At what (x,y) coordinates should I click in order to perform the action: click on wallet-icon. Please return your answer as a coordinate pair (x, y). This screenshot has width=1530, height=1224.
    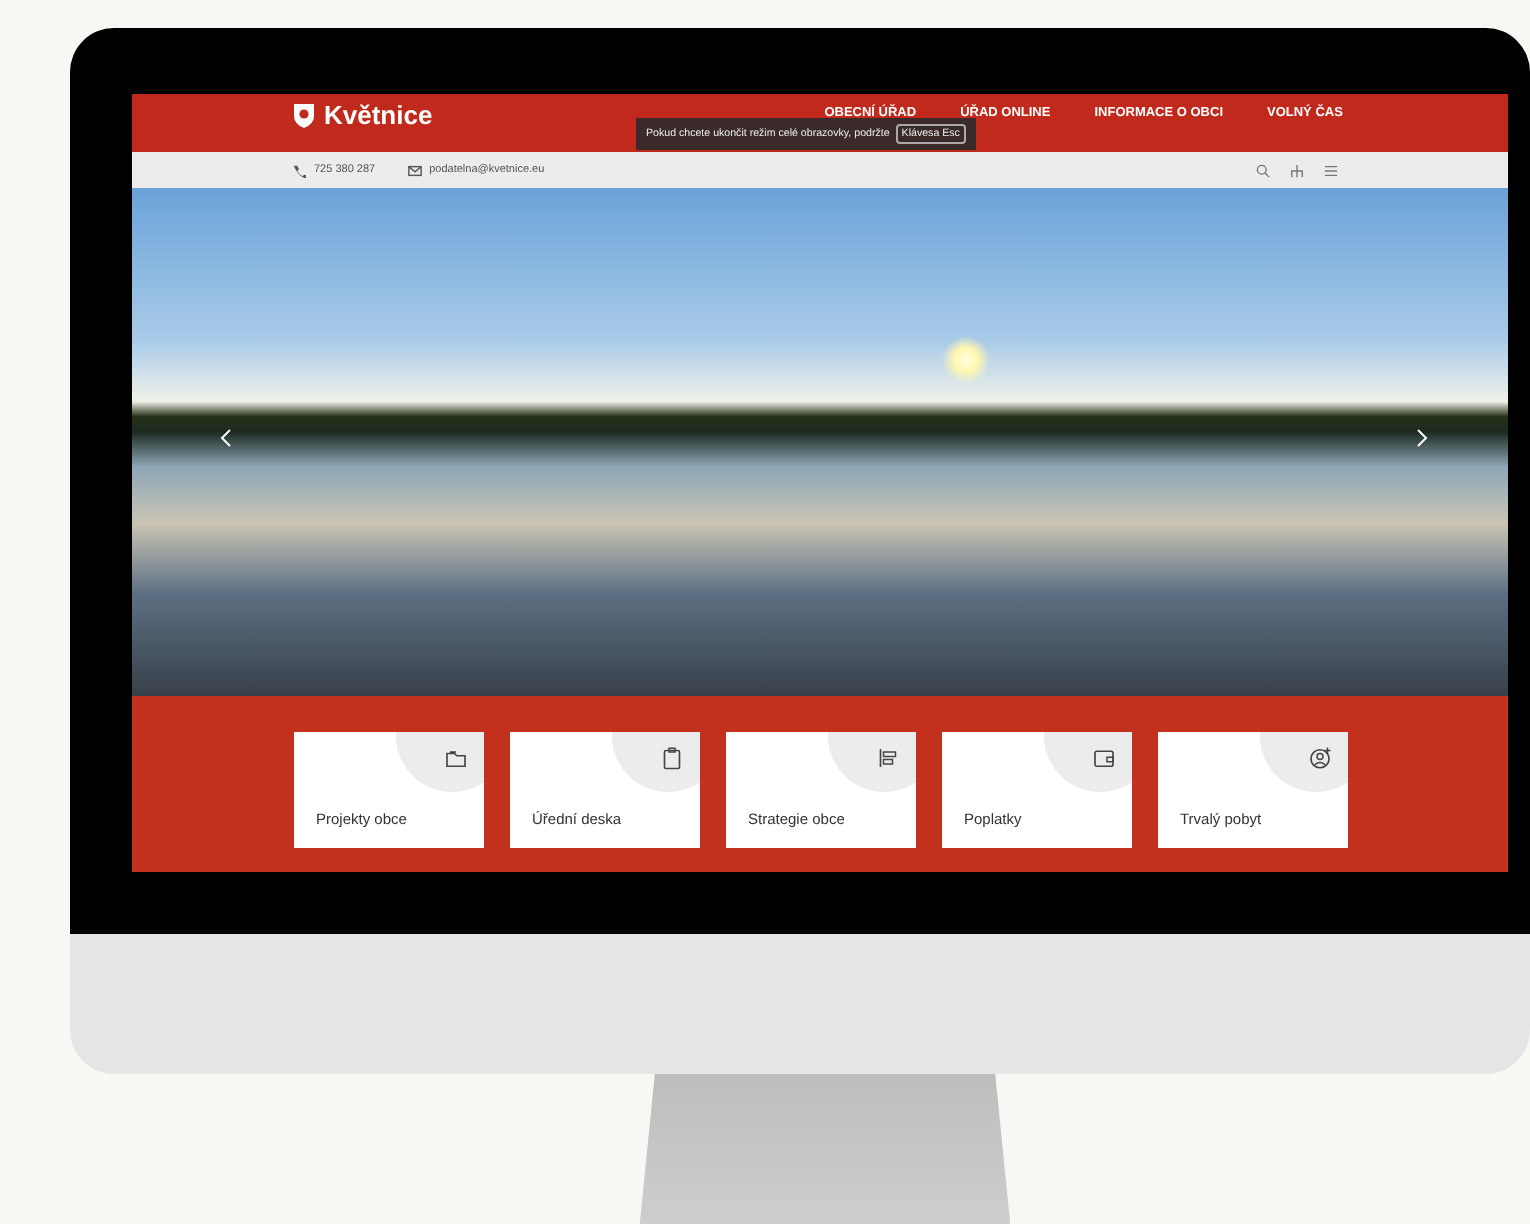
    Looking at the image, I should click on (1104, 758).